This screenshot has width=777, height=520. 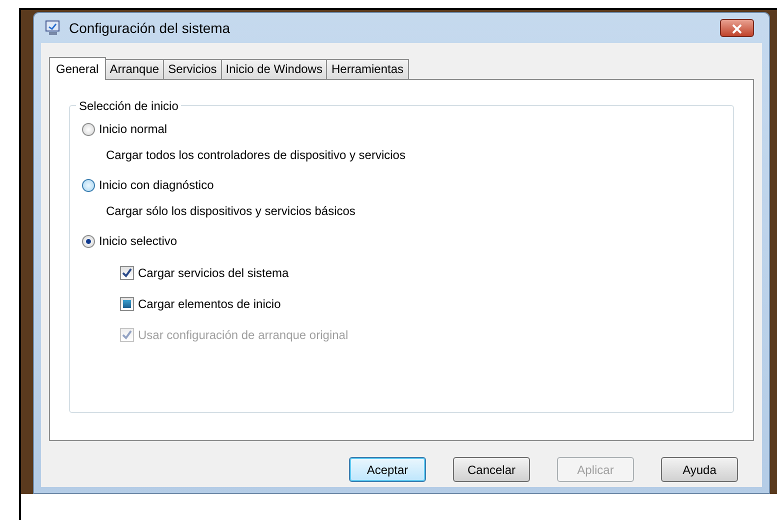 I want to click on tab: Inicio de Windows, so click(x=274, y=69).